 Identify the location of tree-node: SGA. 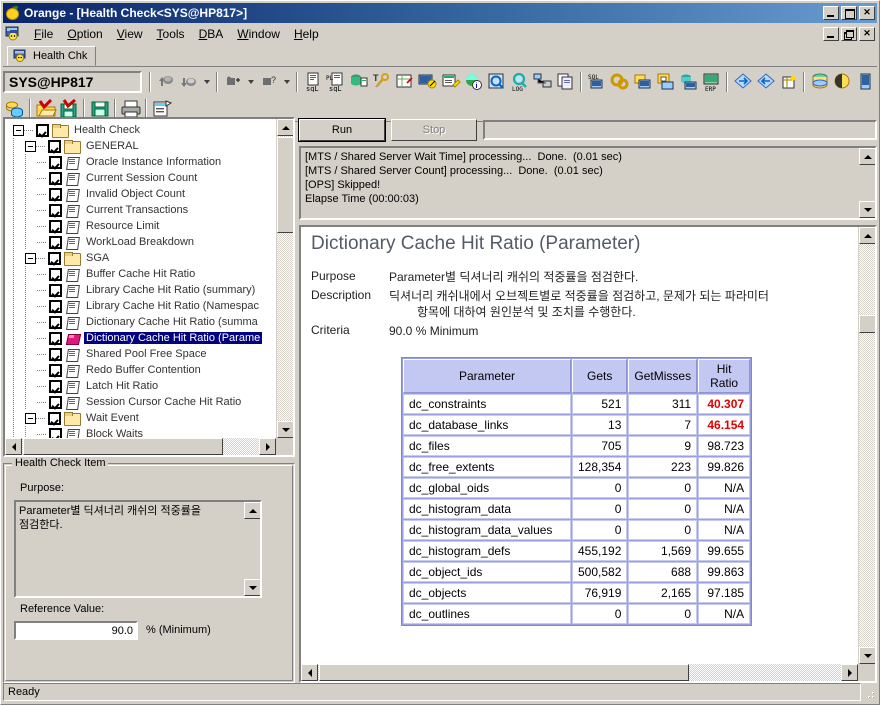
(140, 258).